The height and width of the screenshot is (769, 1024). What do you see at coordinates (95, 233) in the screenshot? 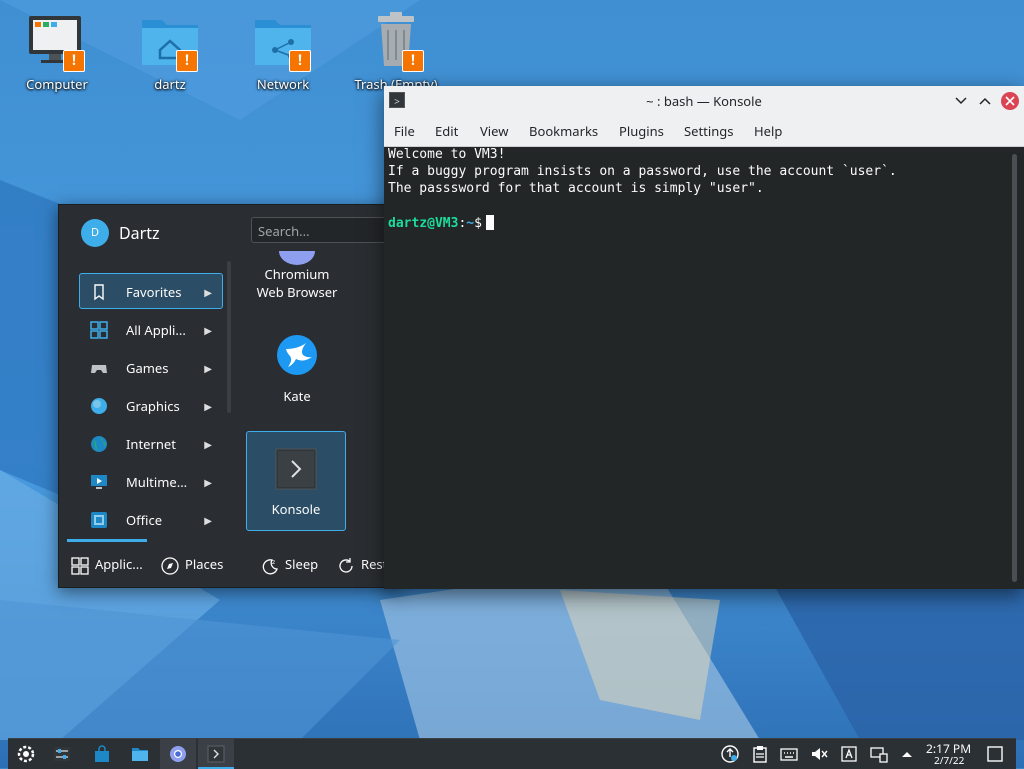
I see `user-avatar: D` at bounding box center [95, 233].